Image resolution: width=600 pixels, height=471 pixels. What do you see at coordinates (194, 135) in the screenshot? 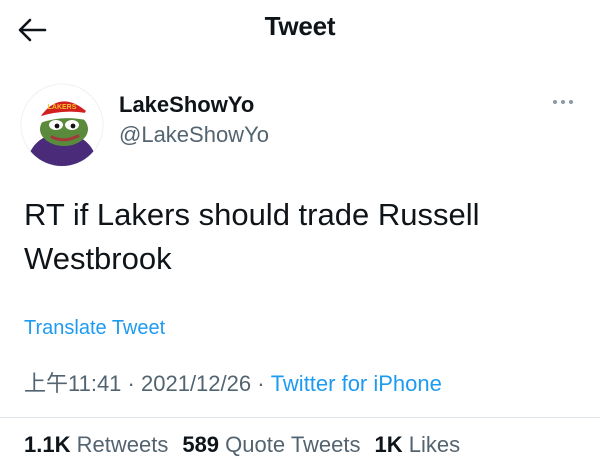
I see `author-handle: @LakeShowYo` at bounding box center [194, 135].